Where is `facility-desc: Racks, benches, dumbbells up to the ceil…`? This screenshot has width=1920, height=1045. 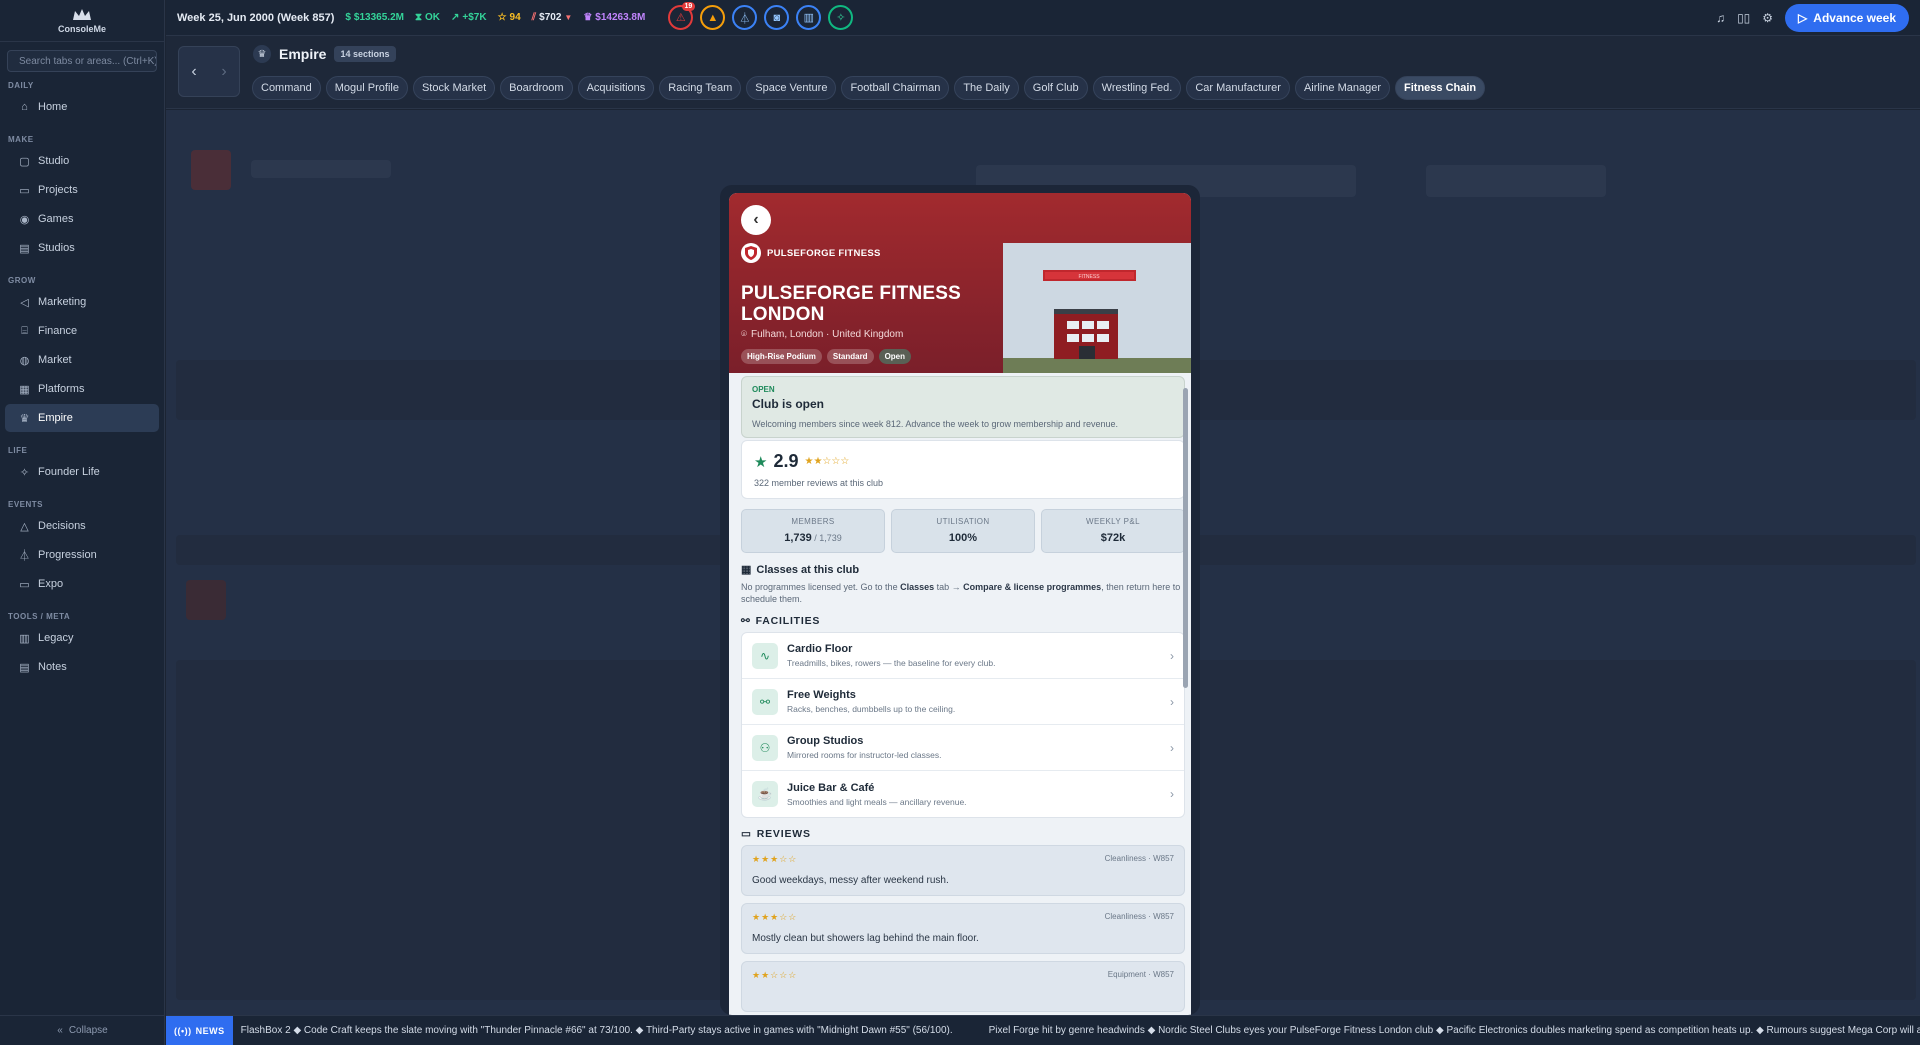
facility-desc: Racks, benches, dumbbells up to the ceil… is located at coordinates (871, 709).